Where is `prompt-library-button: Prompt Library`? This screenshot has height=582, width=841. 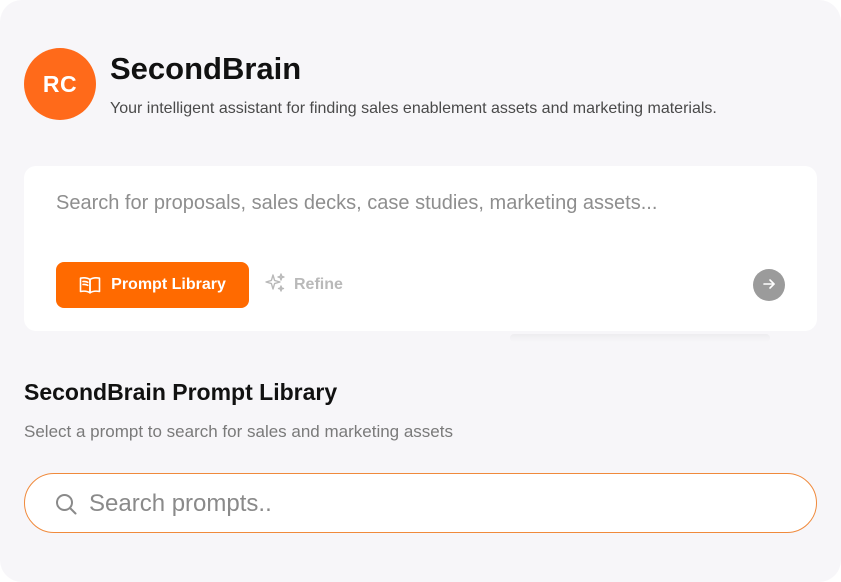
prompt-library-button: Prompt Library is located at coordinates (152, 285).